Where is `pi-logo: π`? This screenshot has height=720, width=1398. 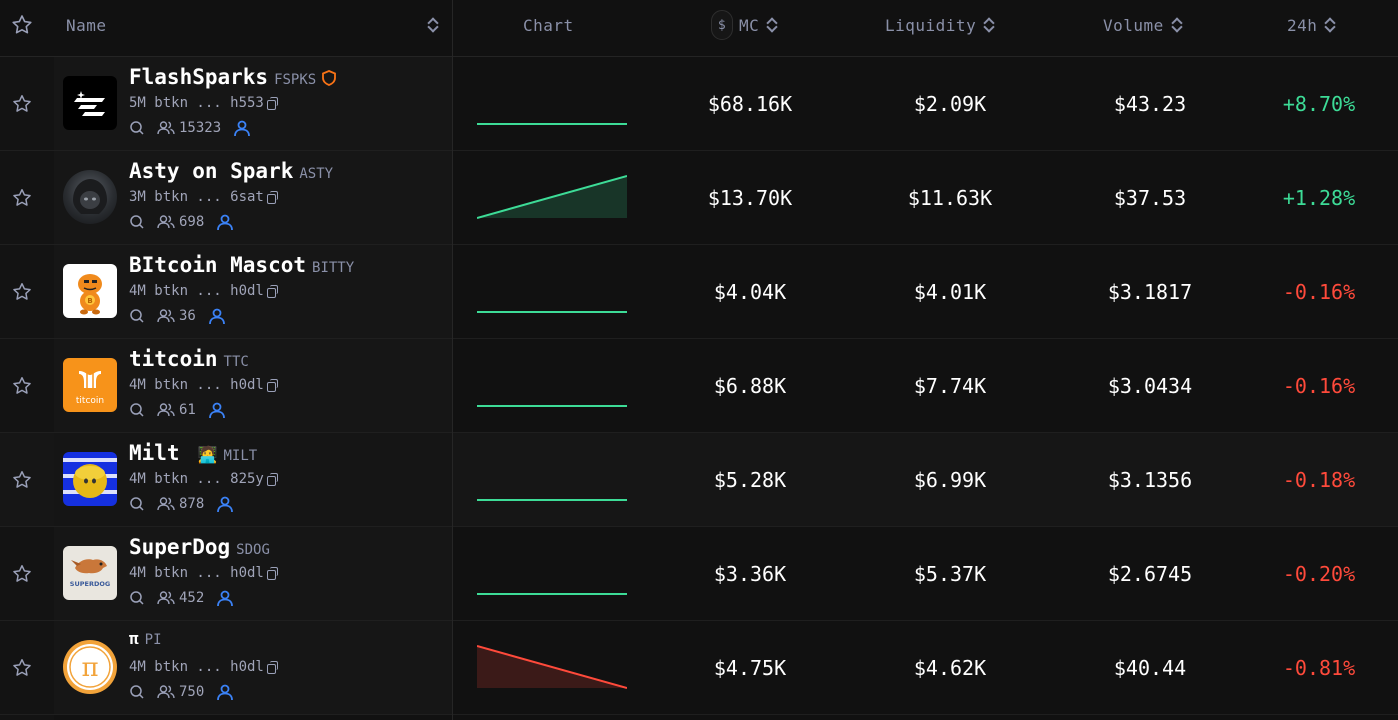 pi-logo: π is located at coordinates (90, 667).